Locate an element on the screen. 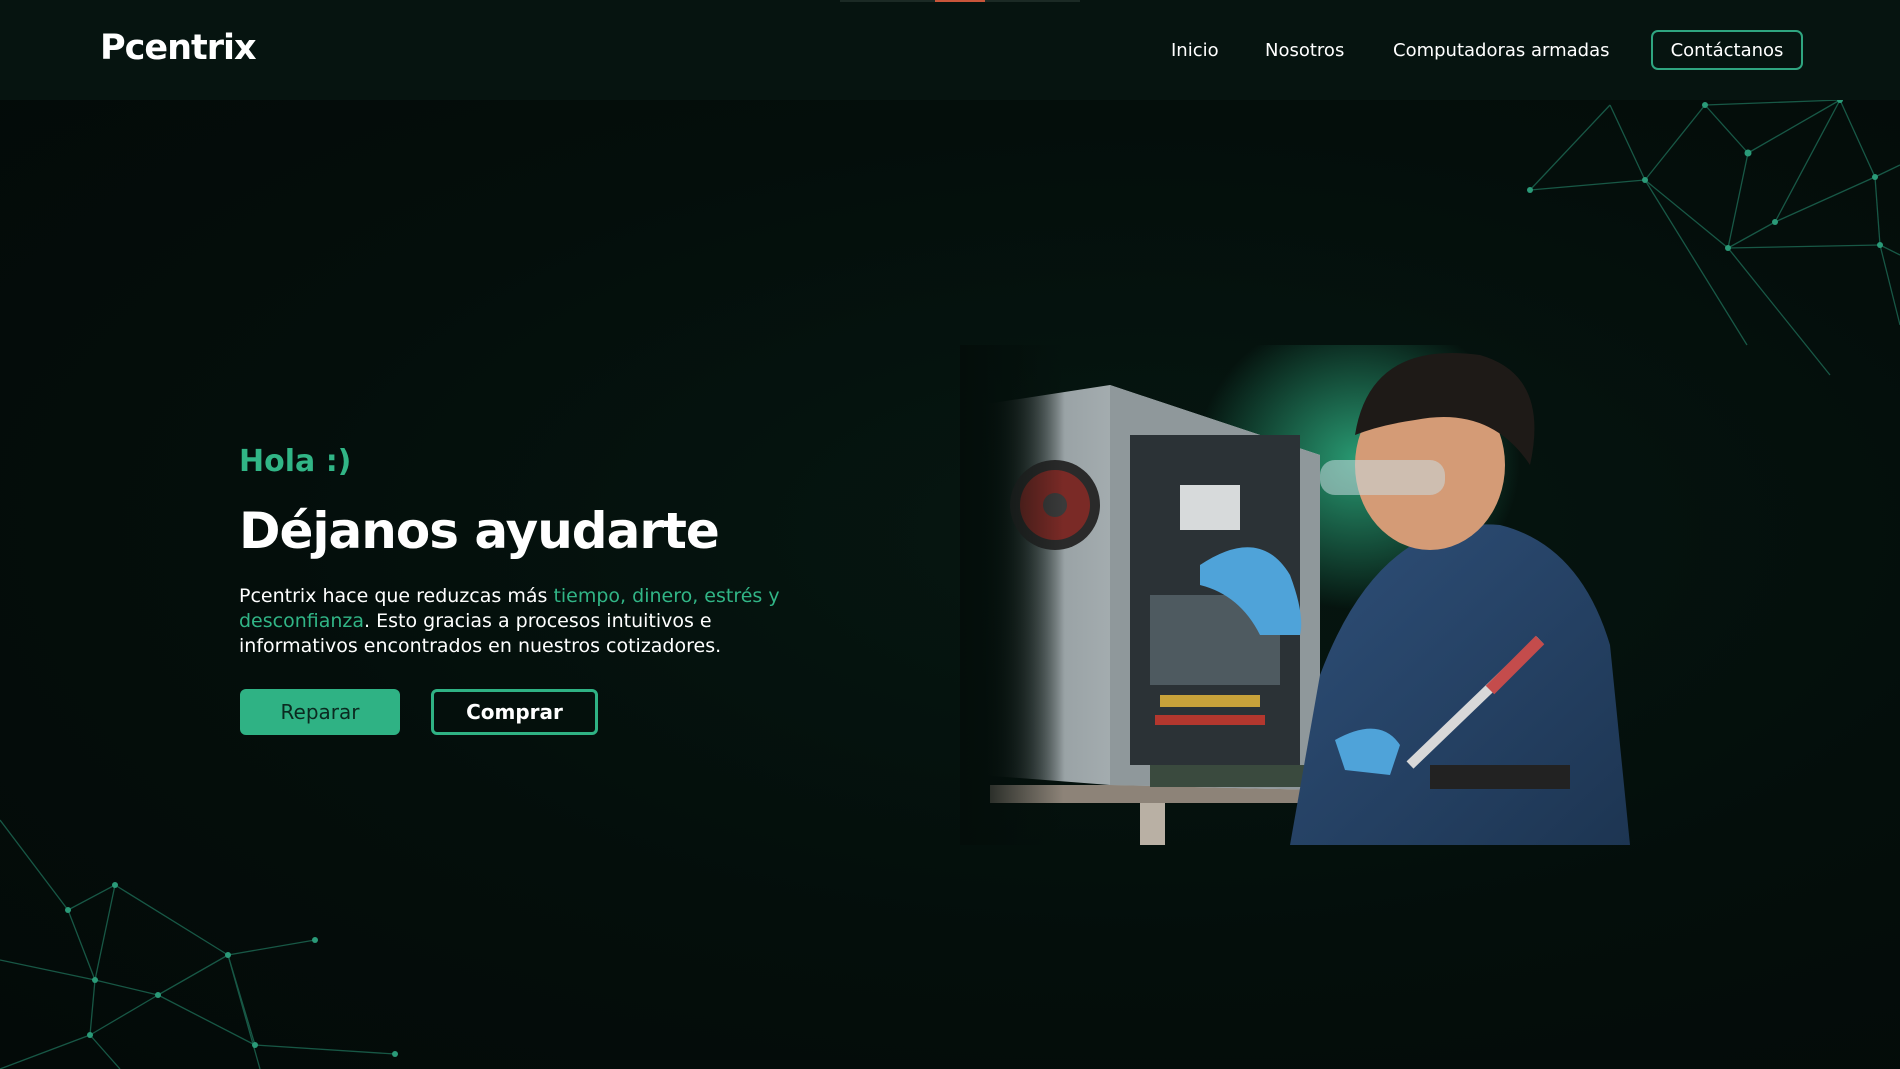 The height and width of the screenshot is (1069, 1900). buy-button: Comprar is located at coordinates (514, 712).